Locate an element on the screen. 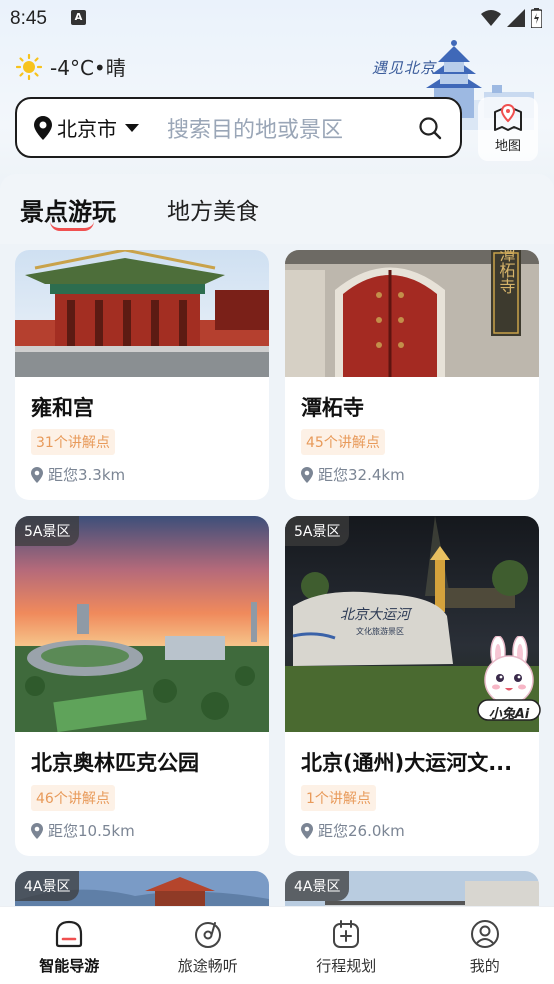  notification-a-icon: A is located at coordinates (78, 17).